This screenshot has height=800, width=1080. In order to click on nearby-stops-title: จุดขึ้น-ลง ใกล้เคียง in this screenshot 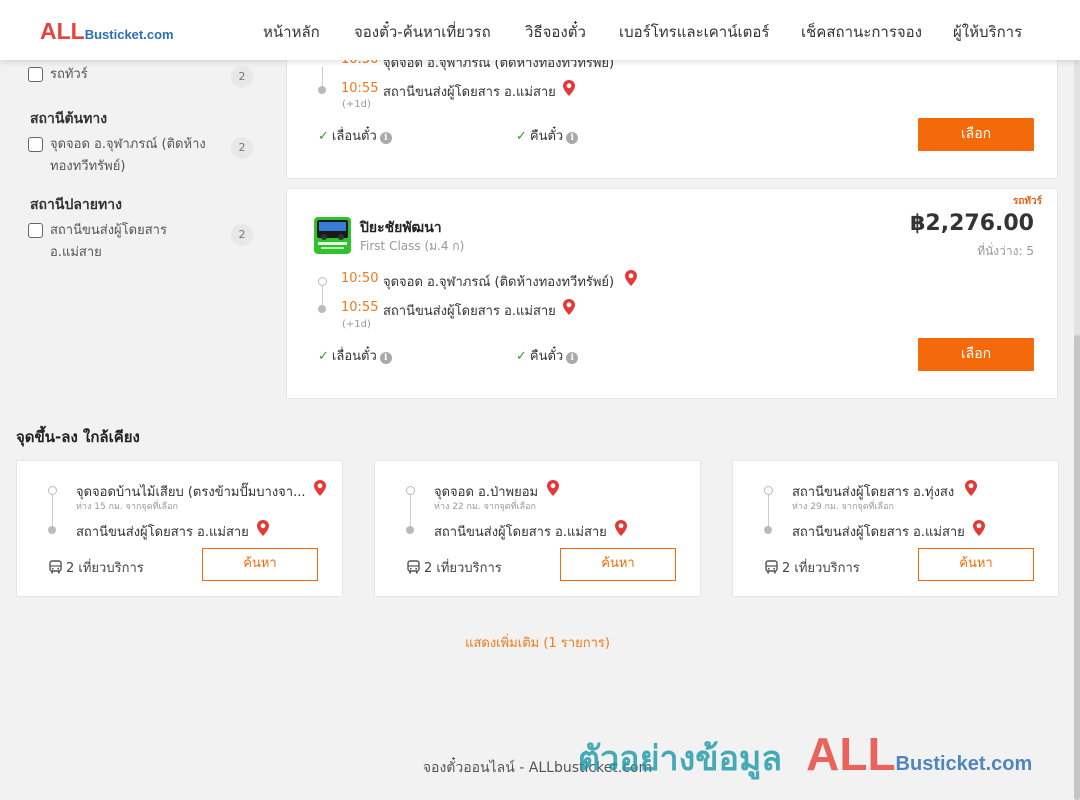, I will do `click(78, 437)`.